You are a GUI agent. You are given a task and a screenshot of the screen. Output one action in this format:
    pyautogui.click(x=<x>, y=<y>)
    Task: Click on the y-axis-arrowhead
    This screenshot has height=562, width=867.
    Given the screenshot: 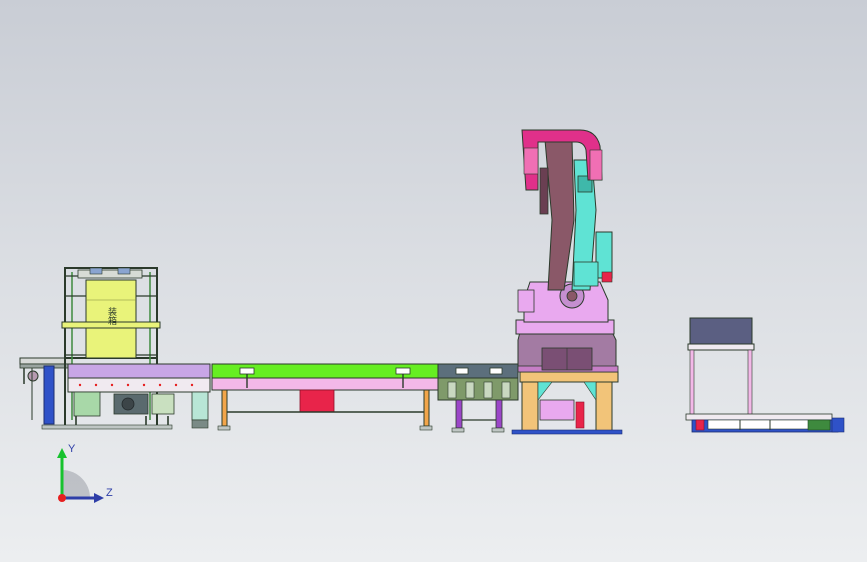 What is the action you would take?
    pyautogui.click(x=62, y=453)
    